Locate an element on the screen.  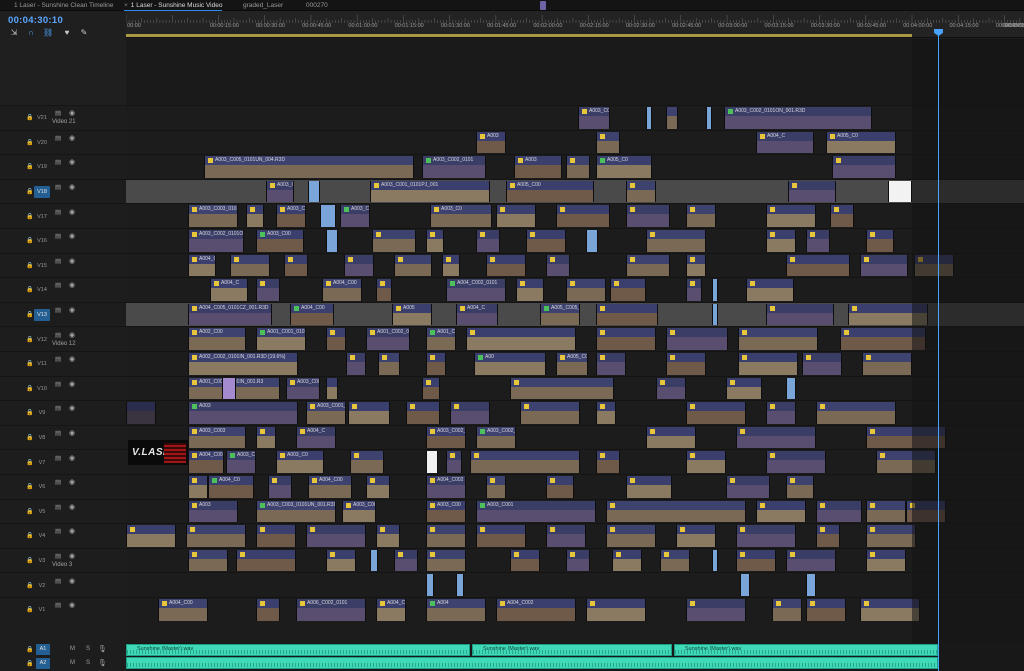
video-clip: A003_C003_0101UN_001.R3D is located at coordinates (296, 511).